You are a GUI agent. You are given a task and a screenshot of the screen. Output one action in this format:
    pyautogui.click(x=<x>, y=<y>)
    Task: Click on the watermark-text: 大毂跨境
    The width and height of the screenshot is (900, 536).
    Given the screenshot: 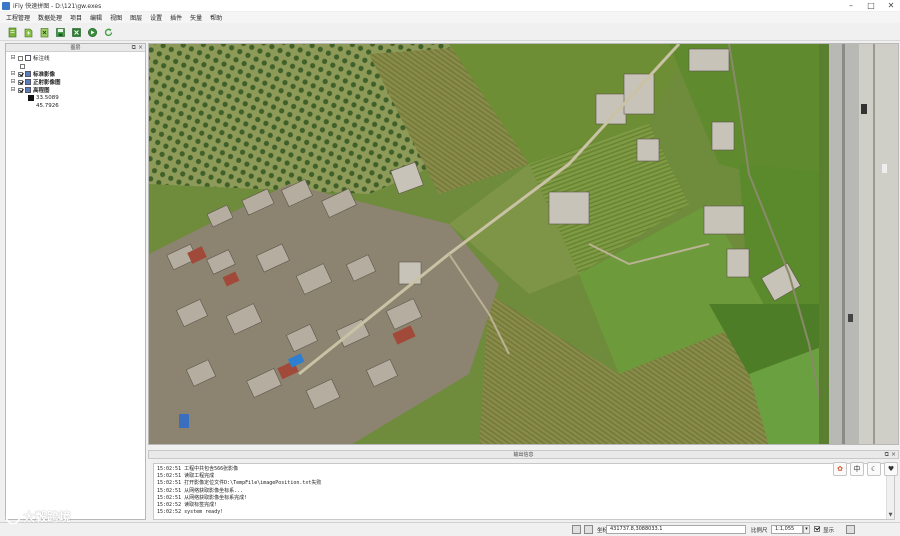 What is the action you would take?
    pyautogui.click(x=47, y=517)
    